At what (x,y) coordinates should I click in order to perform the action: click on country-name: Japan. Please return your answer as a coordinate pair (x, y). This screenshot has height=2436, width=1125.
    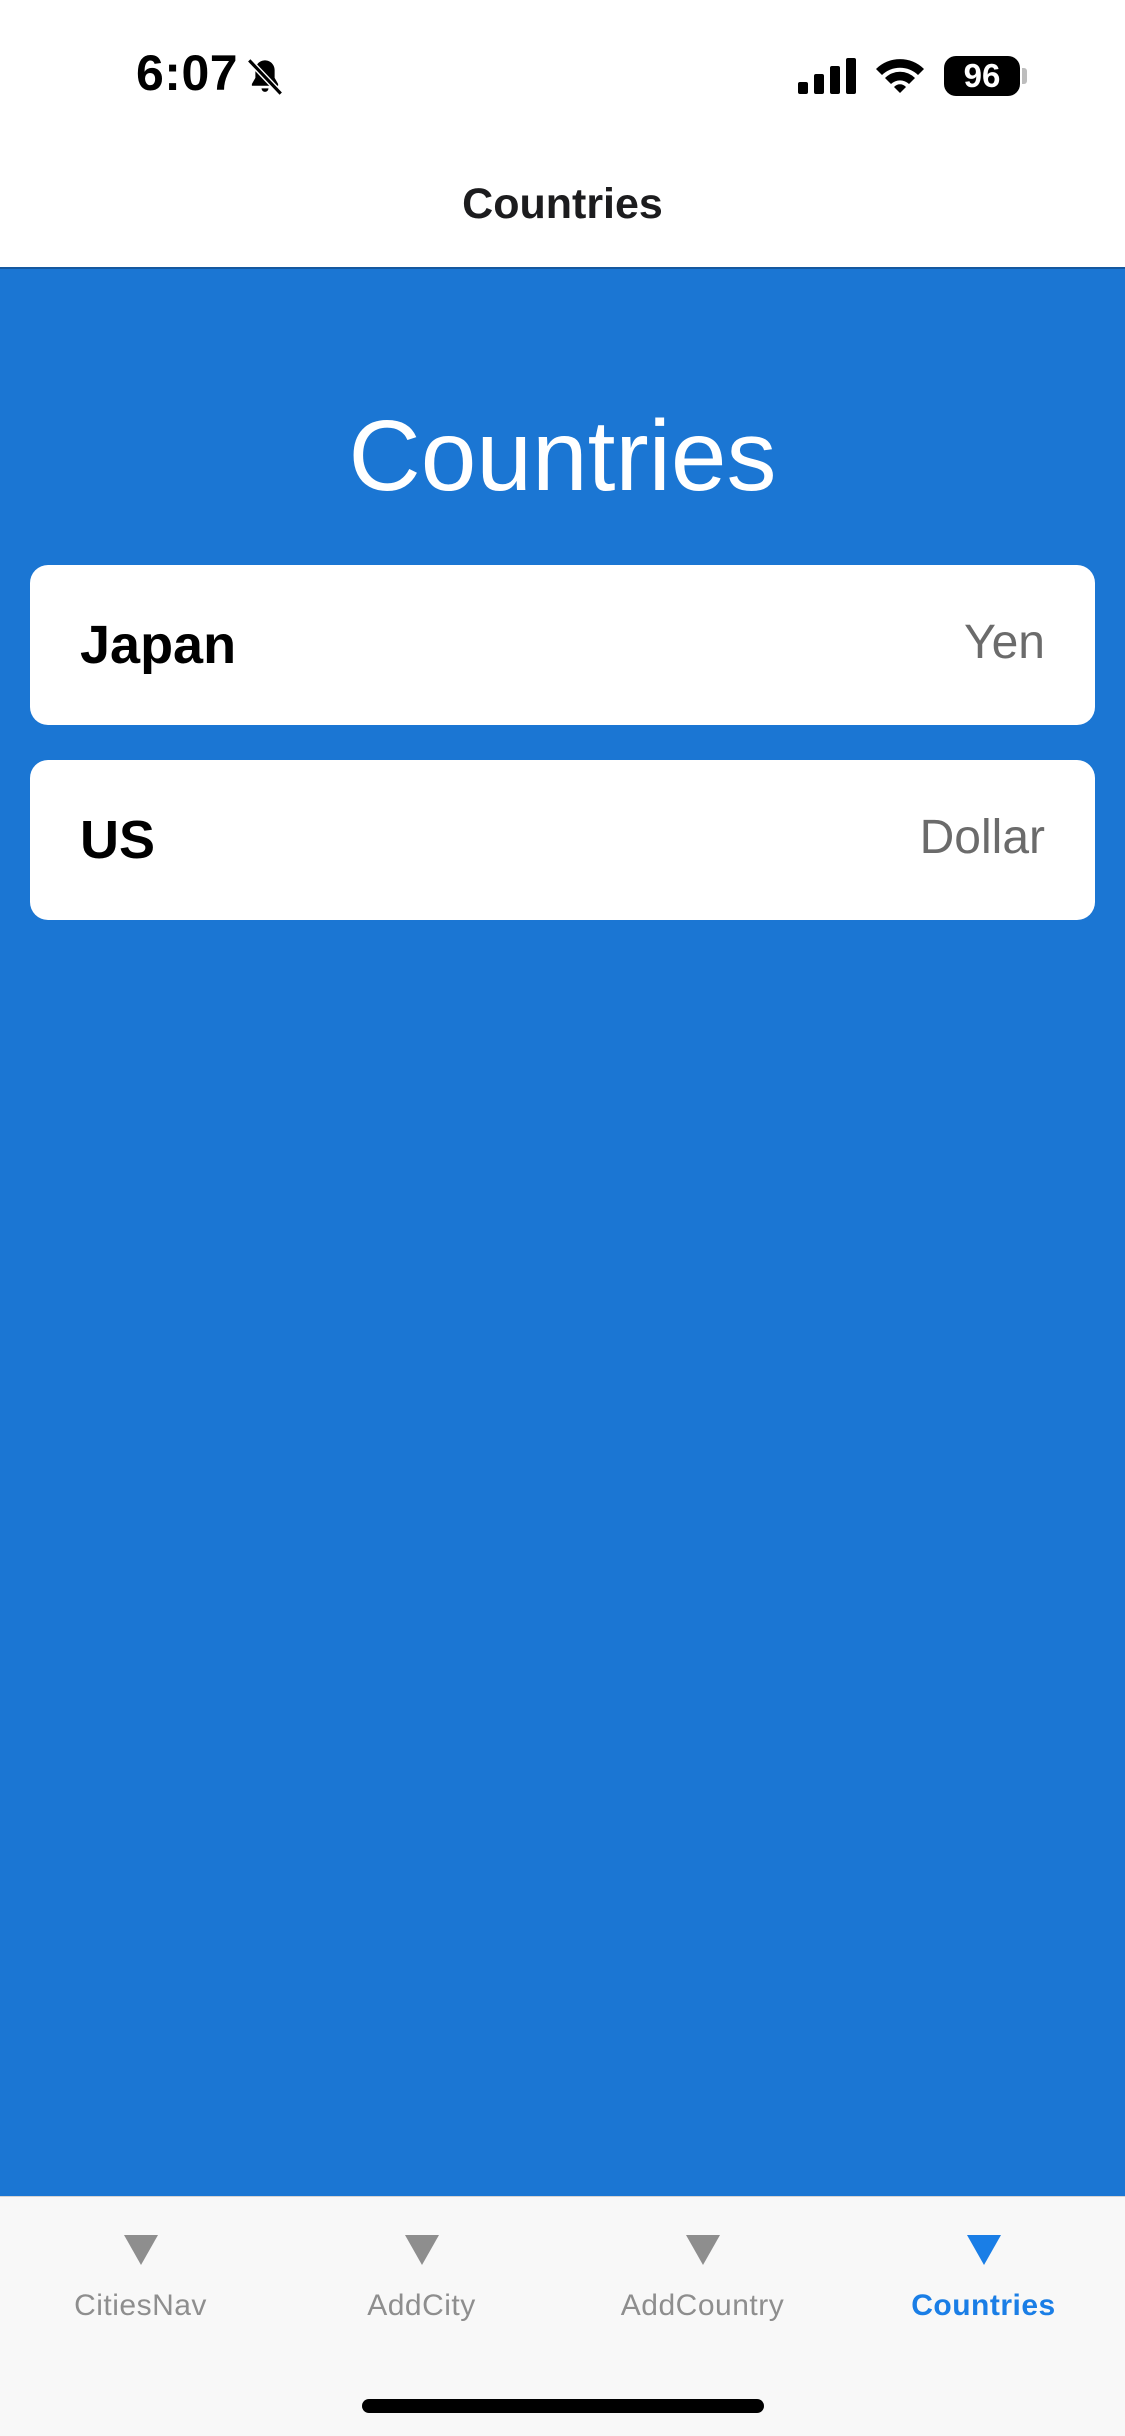
    Looking at the image, I should click on (158, 645).